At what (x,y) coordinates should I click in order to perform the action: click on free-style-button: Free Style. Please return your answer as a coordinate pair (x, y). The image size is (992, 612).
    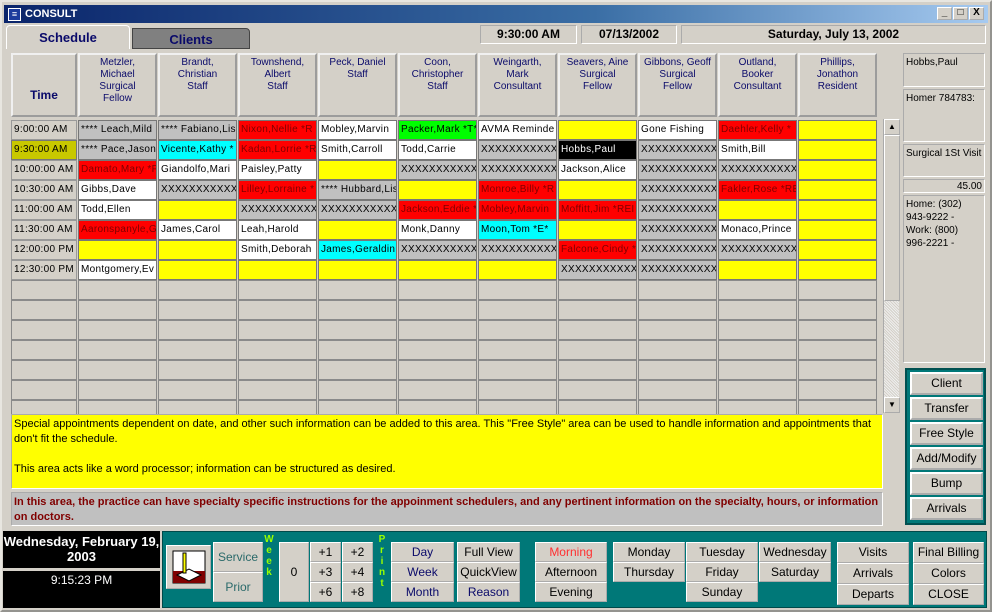
    Looking at the image, I should click on (946, 433).